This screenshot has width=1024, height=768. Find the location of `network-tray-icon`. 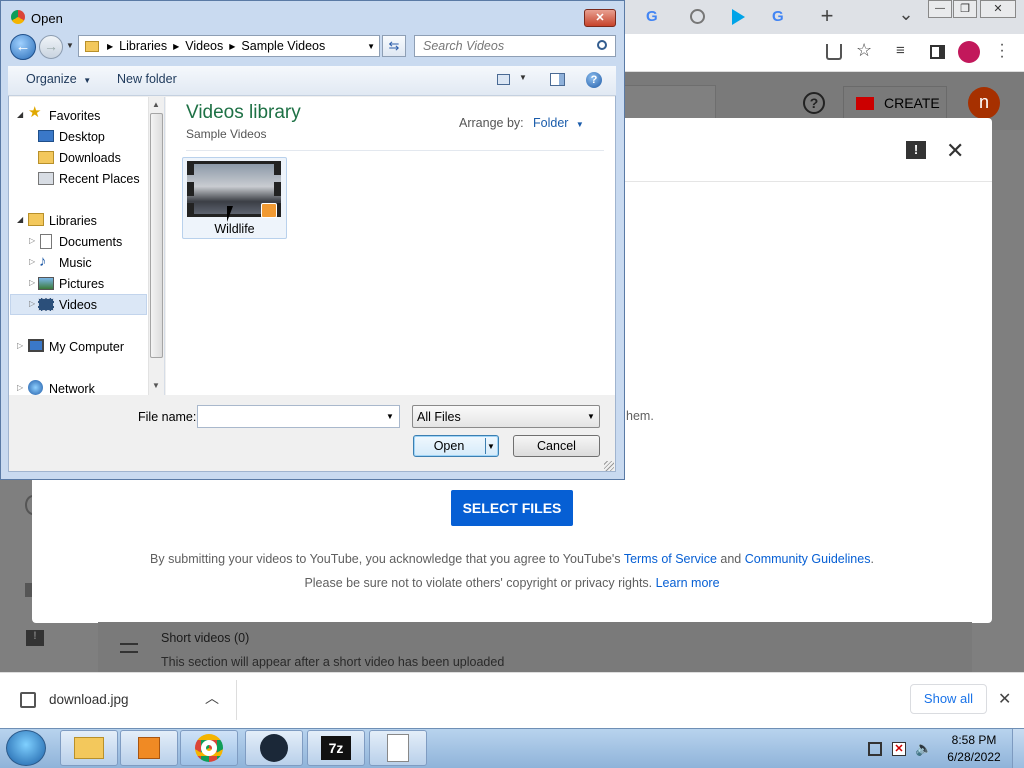

network-tray-icon is located at coordinates (875, 749).